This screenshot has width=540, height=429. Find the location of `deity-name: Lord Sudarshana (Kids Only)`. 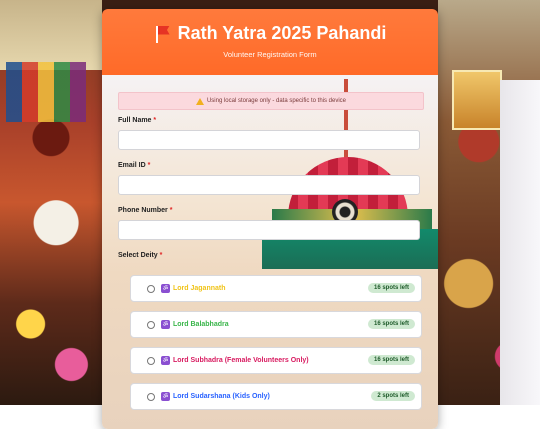

deity-name: Lord Sudarshana (Kids Only) is located at coordinates (221, 396).